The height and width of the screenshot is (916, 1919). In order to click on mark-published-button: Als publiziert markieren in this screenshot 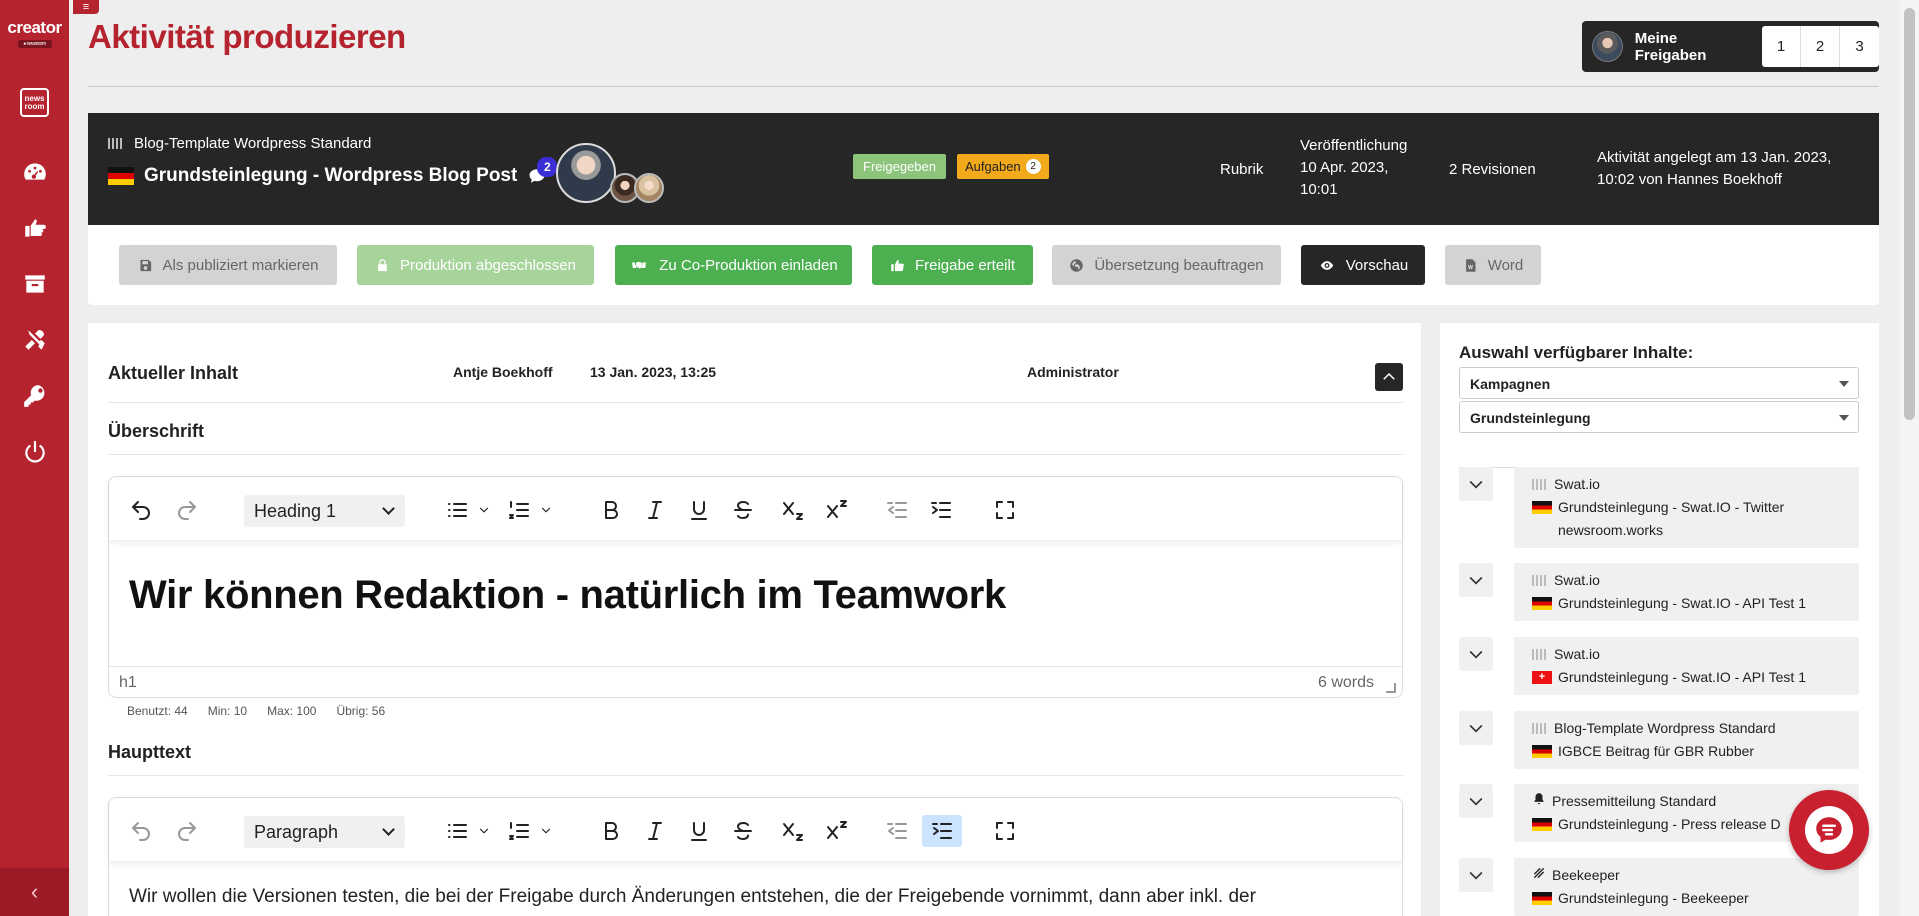, I will do `click(228, 265)`.